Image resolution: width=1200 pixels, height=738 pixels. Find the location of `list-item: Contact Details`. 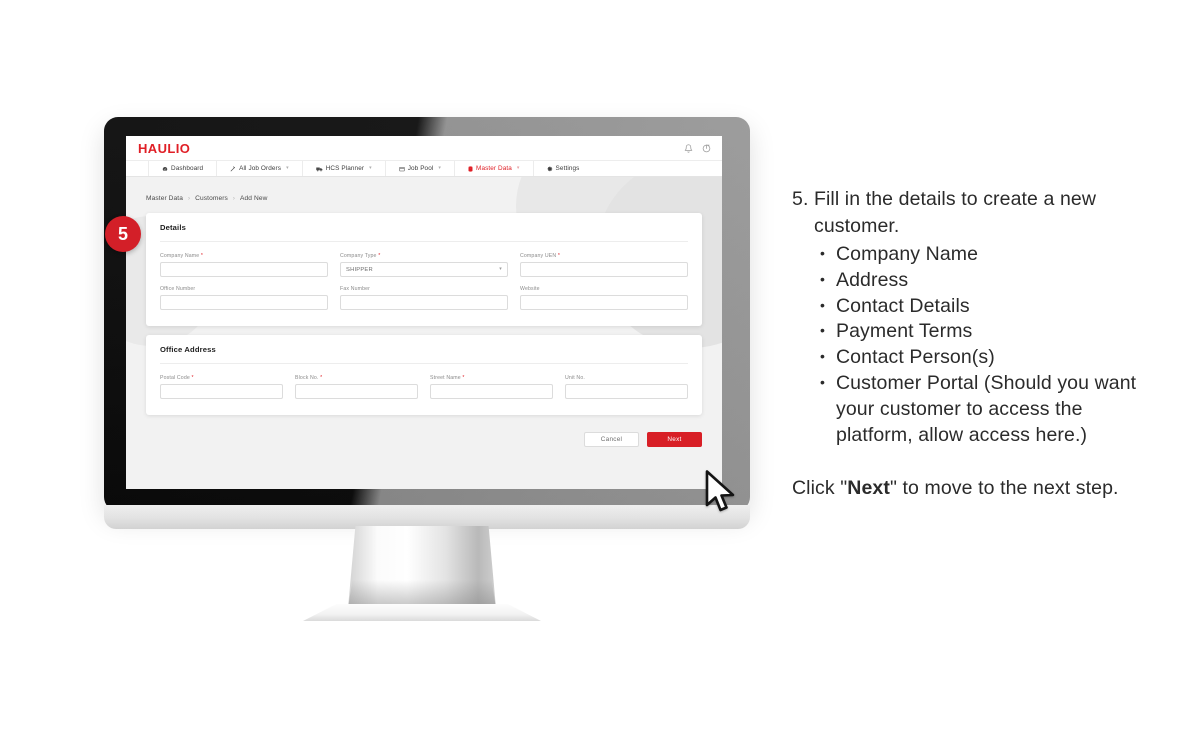

list-item: Contact Details is located at coordinates (980, 306).